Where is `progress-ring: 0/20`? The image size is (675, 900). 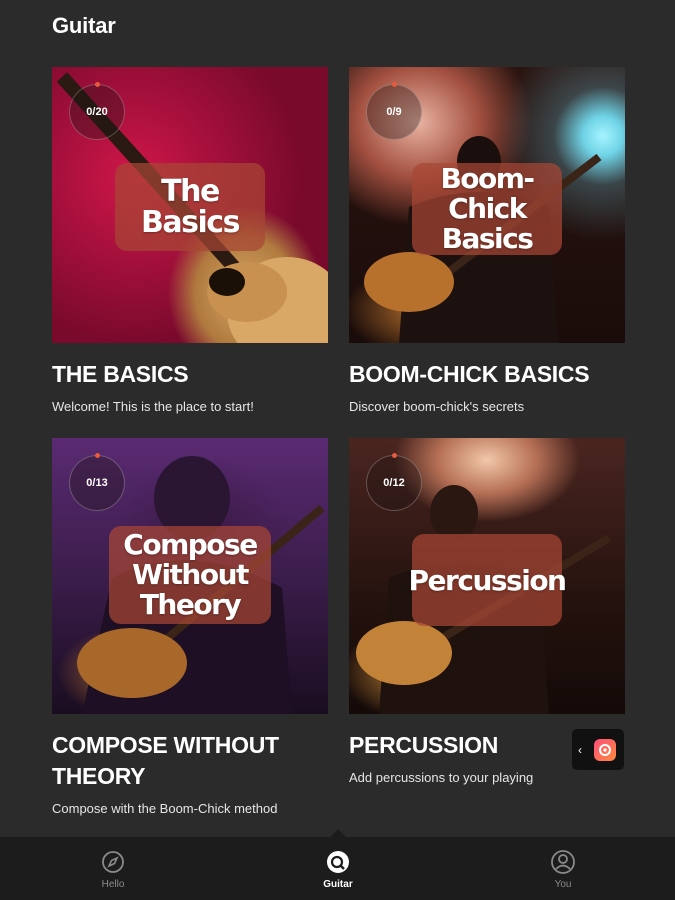 progress-ring: 0/20 is located at coordinates (97, 111).